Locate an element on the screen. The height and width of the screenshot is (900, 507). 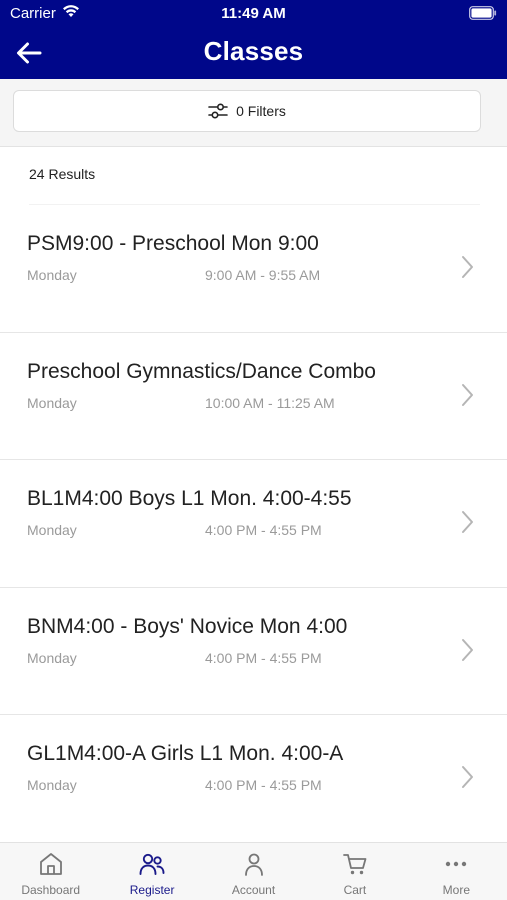
status-time: 11:49 AM is located at coordinates (253, 13).